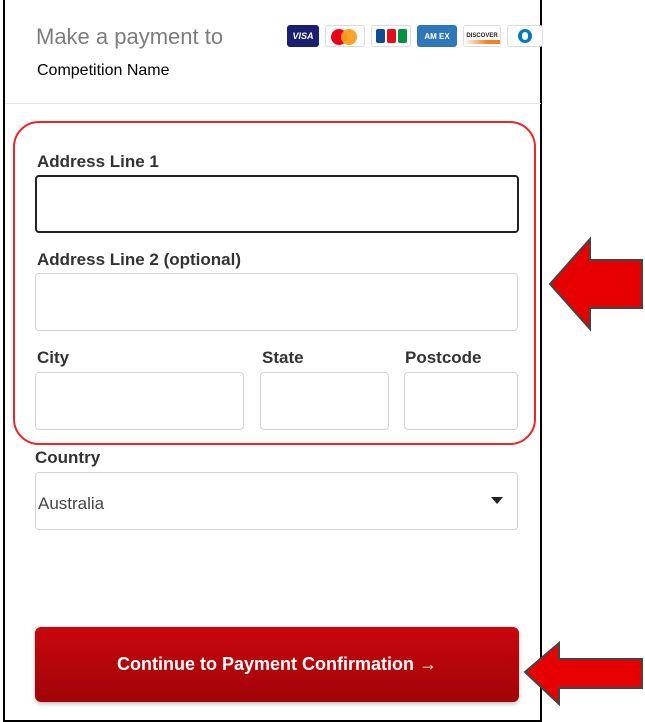 The width and height of the screenshot is (645, 722). I want to click on address-line-2-label: Address Line 2 (optional), so click(139, 259).